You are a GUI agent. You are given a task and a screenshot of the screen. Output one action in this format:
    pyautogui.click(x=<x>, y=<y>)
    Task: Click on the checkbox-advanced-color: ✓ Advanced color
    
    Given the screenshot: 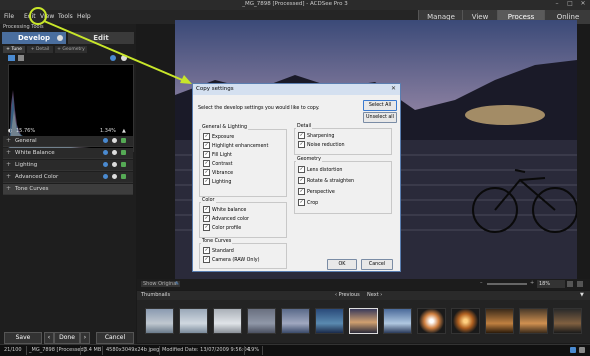 What is the action you would take?
    pyautogui.click(x=226, y=219)
    